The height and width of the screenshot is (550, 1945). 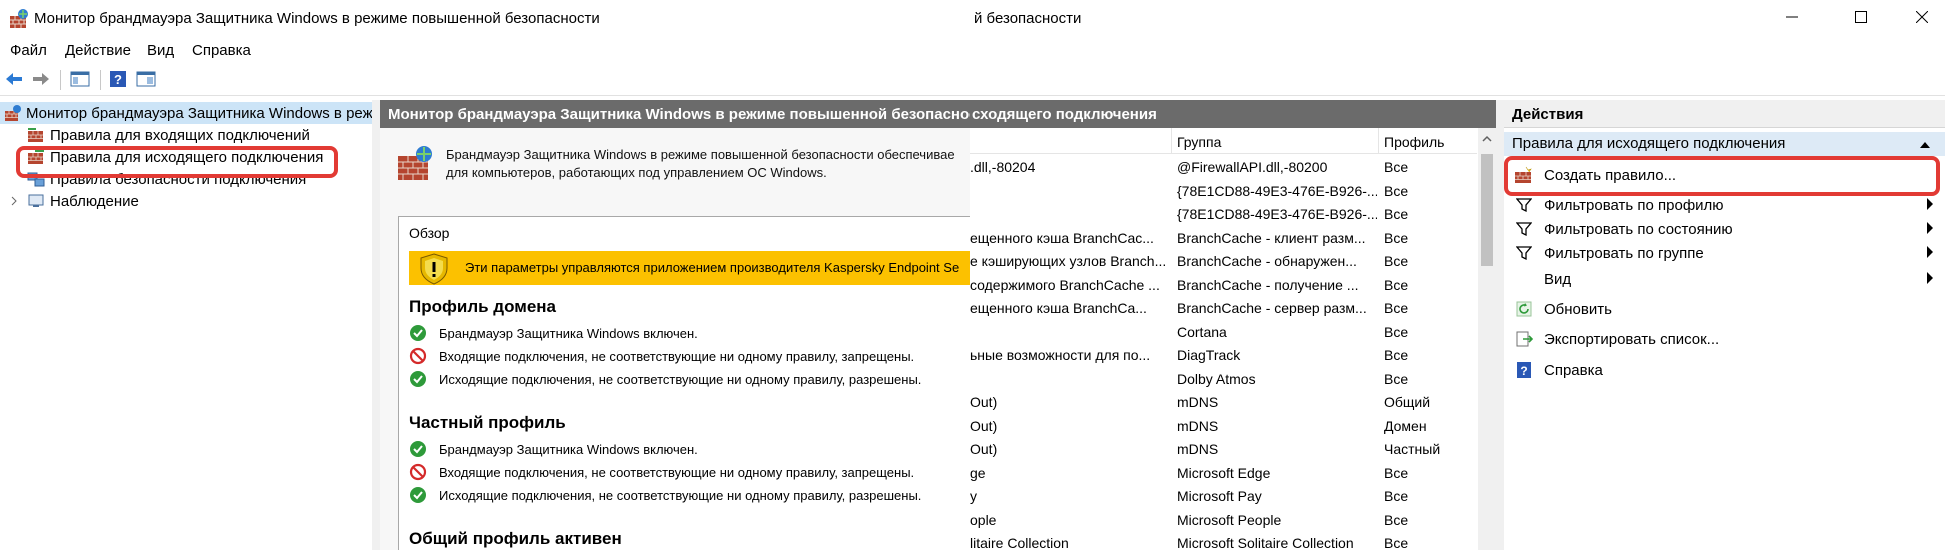 I want to click on show-hide-tree-button, so click(x=80, y=79).